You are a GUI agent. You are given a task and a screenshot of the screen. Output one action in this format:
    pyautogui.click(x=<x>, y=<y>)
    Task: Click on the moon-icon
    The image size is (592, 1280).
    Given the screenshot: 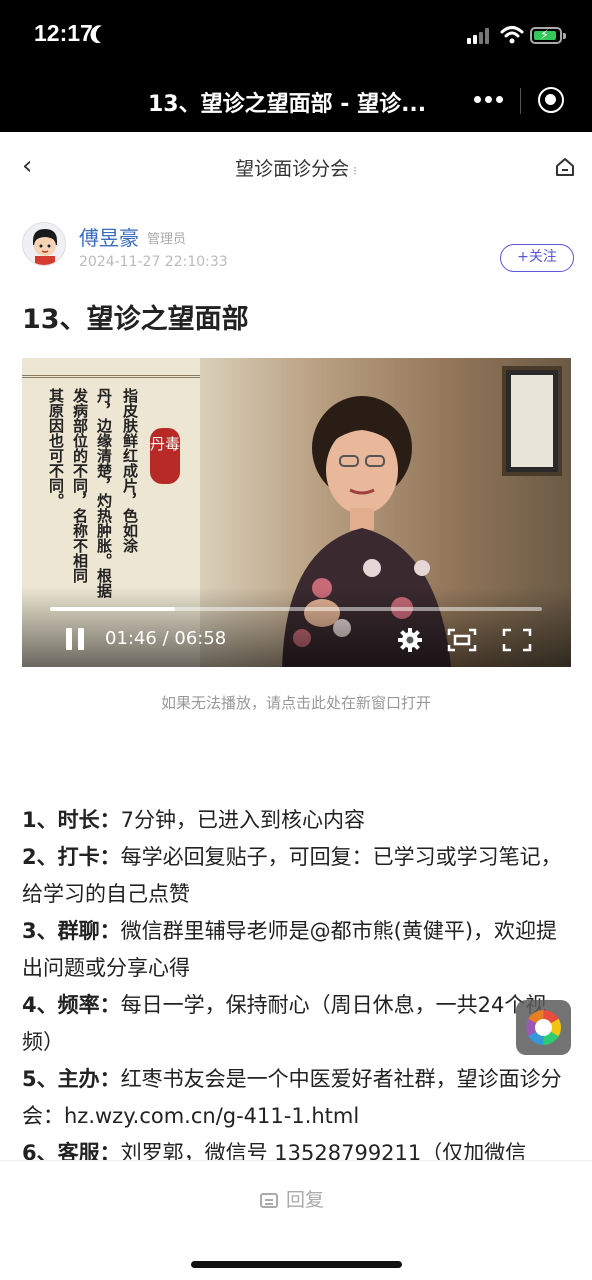 What is the action you would take?
    pyautogui.click(x=103, y=34)
    